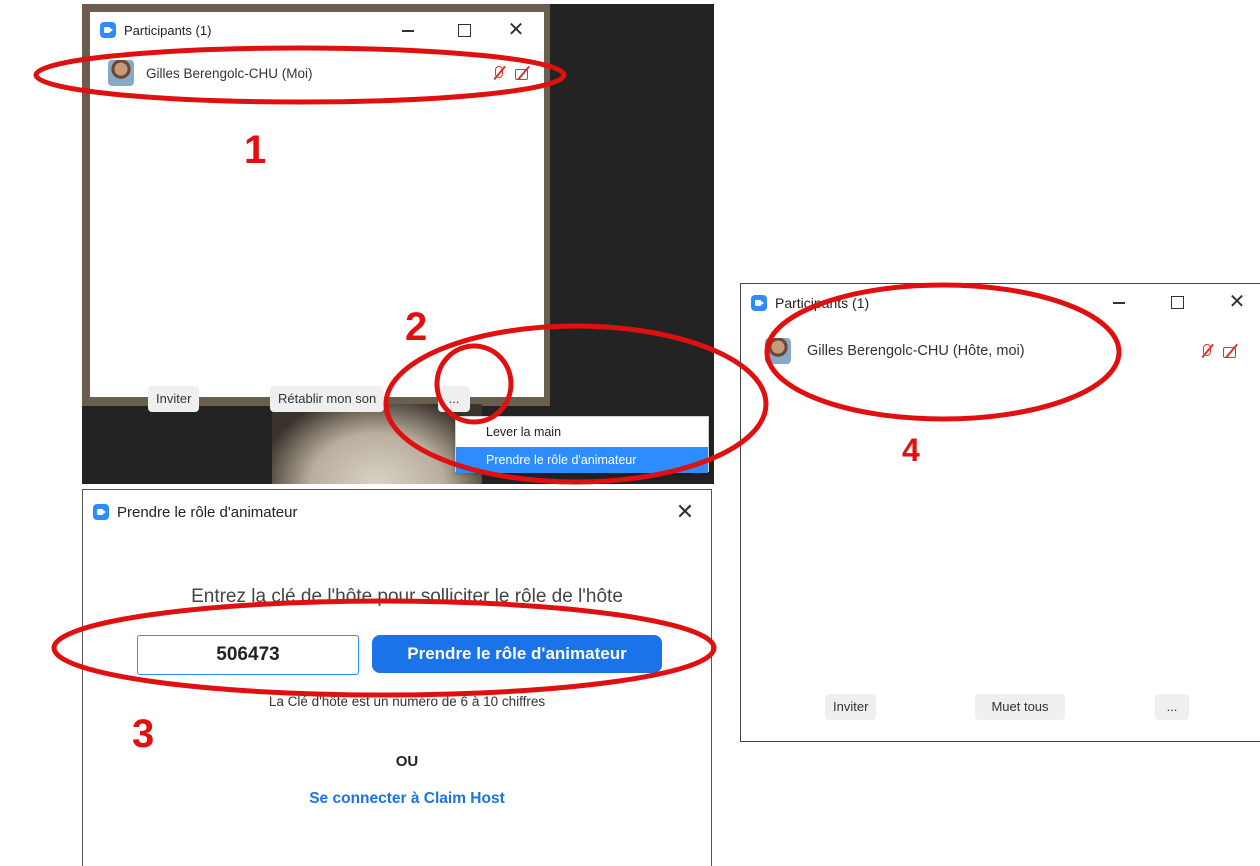 The height and width of the screenshot is (866, 1260). What do you see at coordinates (582, 432) in the screenshot?
I see `menu-item-raise-hand: Lever la main` at bounding box center [582, 432].